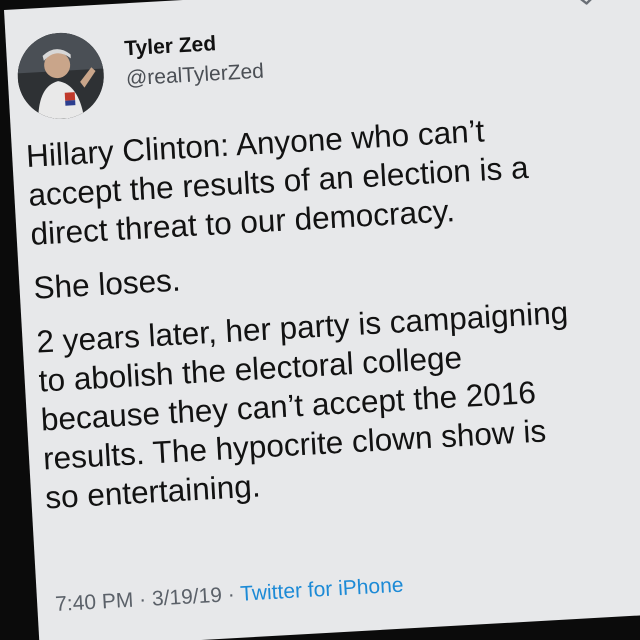 This screenshot has height=640, width=640. I want to click on display-name: Tyler Zed, so click(170, 46).